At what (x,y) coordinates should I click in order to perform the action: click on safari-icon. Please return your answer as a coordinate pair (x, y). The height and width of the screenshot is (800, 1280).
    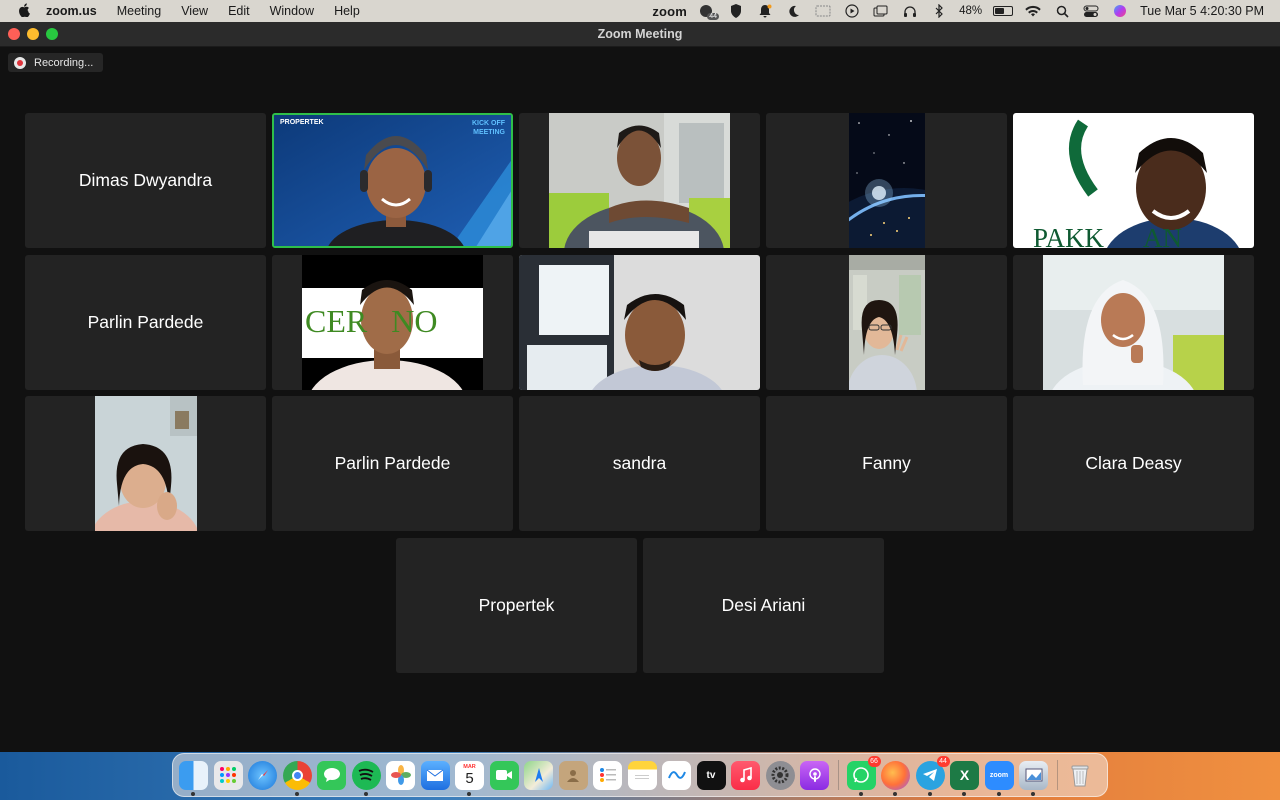
    Looking at the image, I should click on (262, 775).